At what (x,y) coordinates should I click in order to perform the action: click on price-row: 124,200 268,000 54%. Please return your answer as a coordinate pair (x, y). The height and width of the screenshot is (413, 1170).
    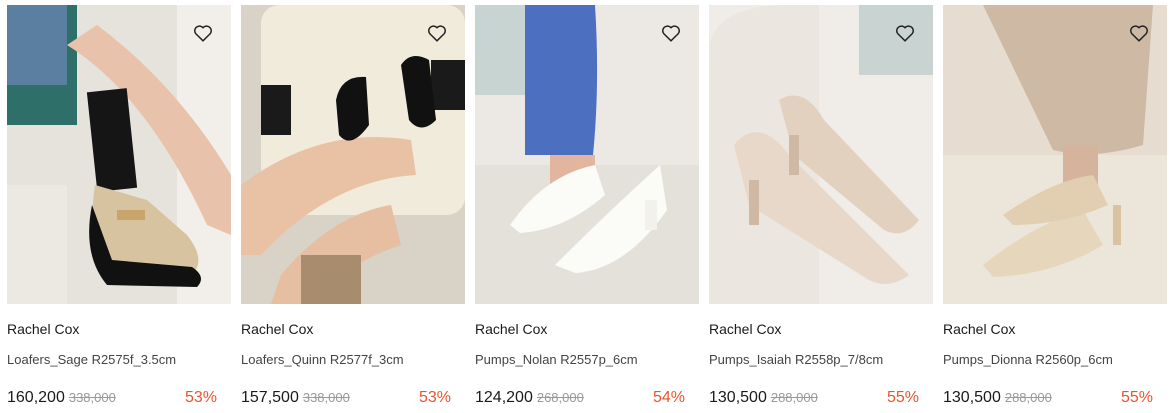
    Looking at the image, I should click on (580, 400).